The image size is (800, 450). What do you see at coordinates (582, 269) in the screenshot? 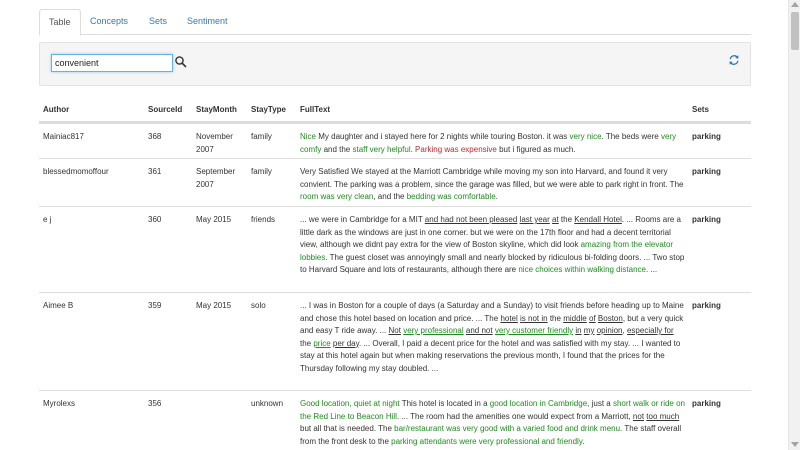
I see `highlighted-phrase: nice choices within walking distance` at bounding box center [582, 269].